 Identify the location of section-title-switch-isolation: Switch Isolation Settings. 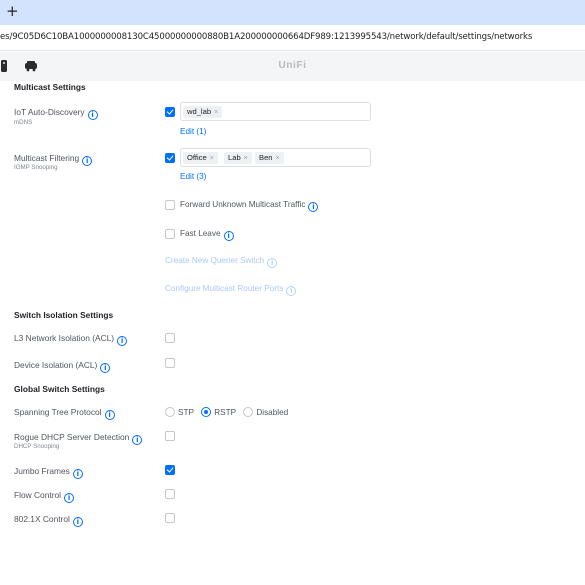
(64, 315).